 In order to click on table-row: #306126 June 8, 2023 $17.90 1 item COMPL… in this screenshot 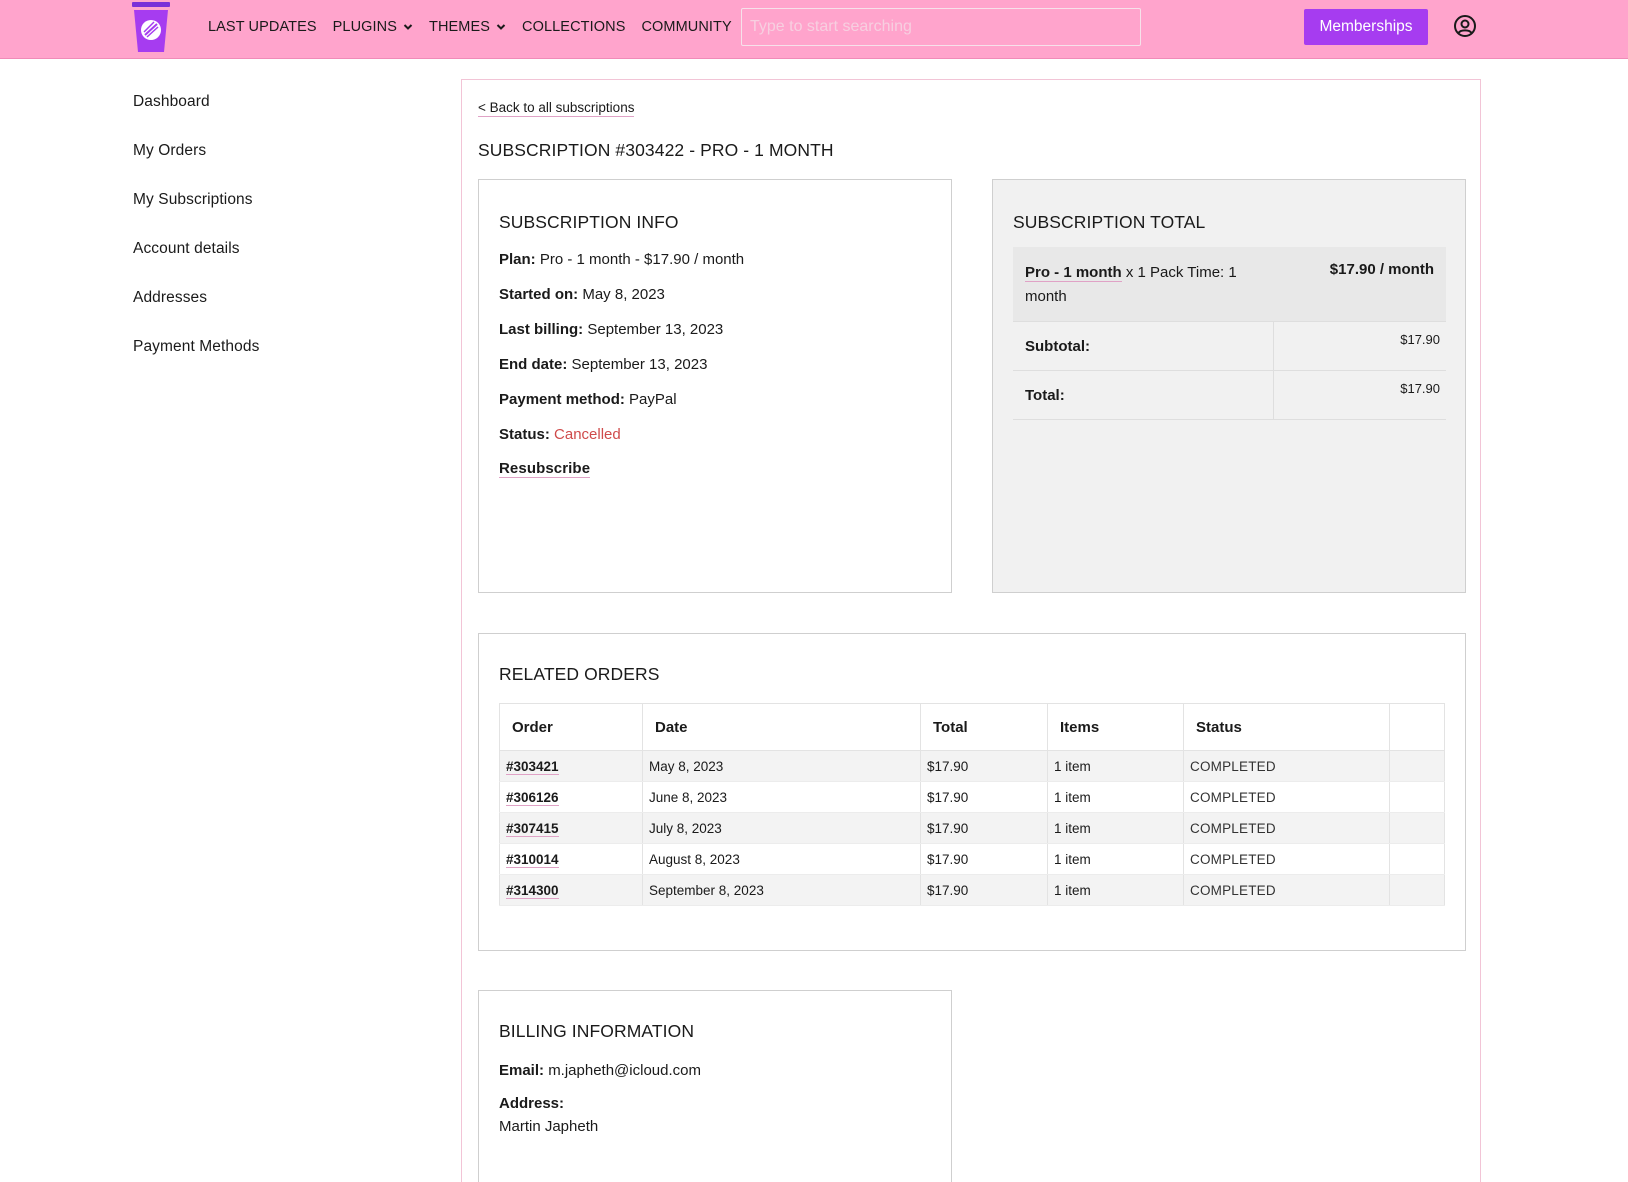, I will do `click(972, 797)`.